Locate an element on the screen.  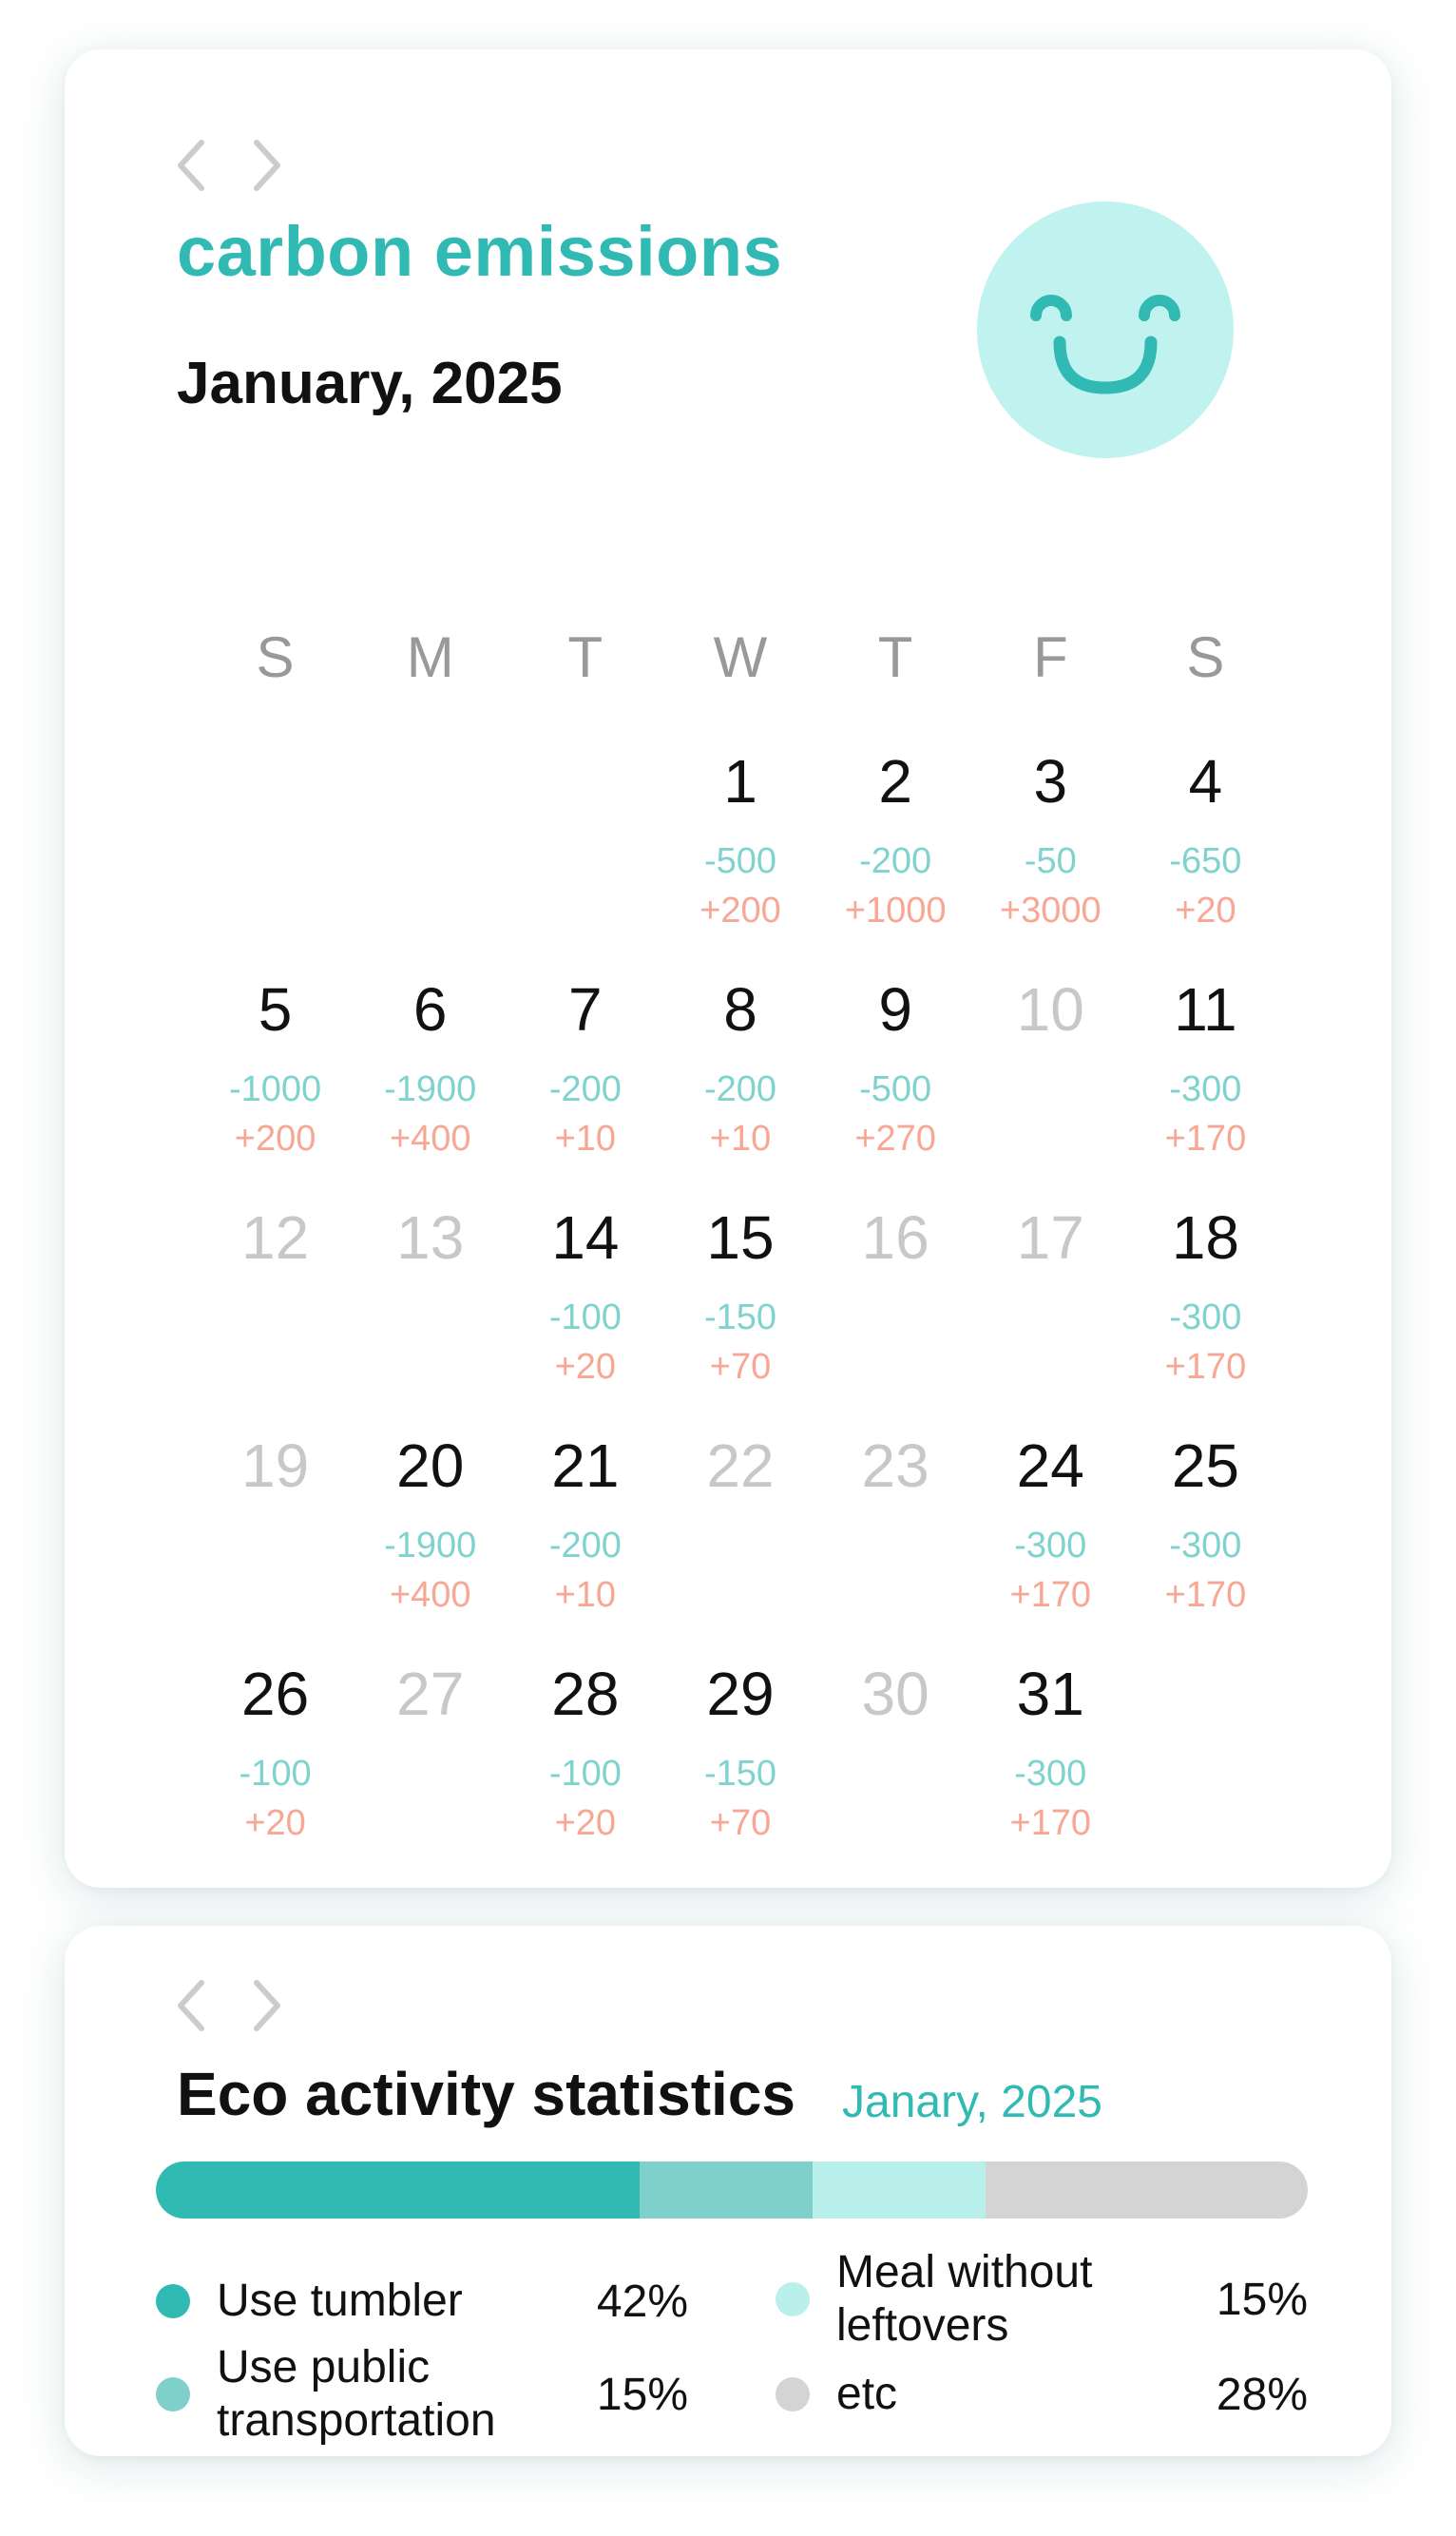
calendar-day-1: 1 -500 +200 is located at coordinates (739, 848).